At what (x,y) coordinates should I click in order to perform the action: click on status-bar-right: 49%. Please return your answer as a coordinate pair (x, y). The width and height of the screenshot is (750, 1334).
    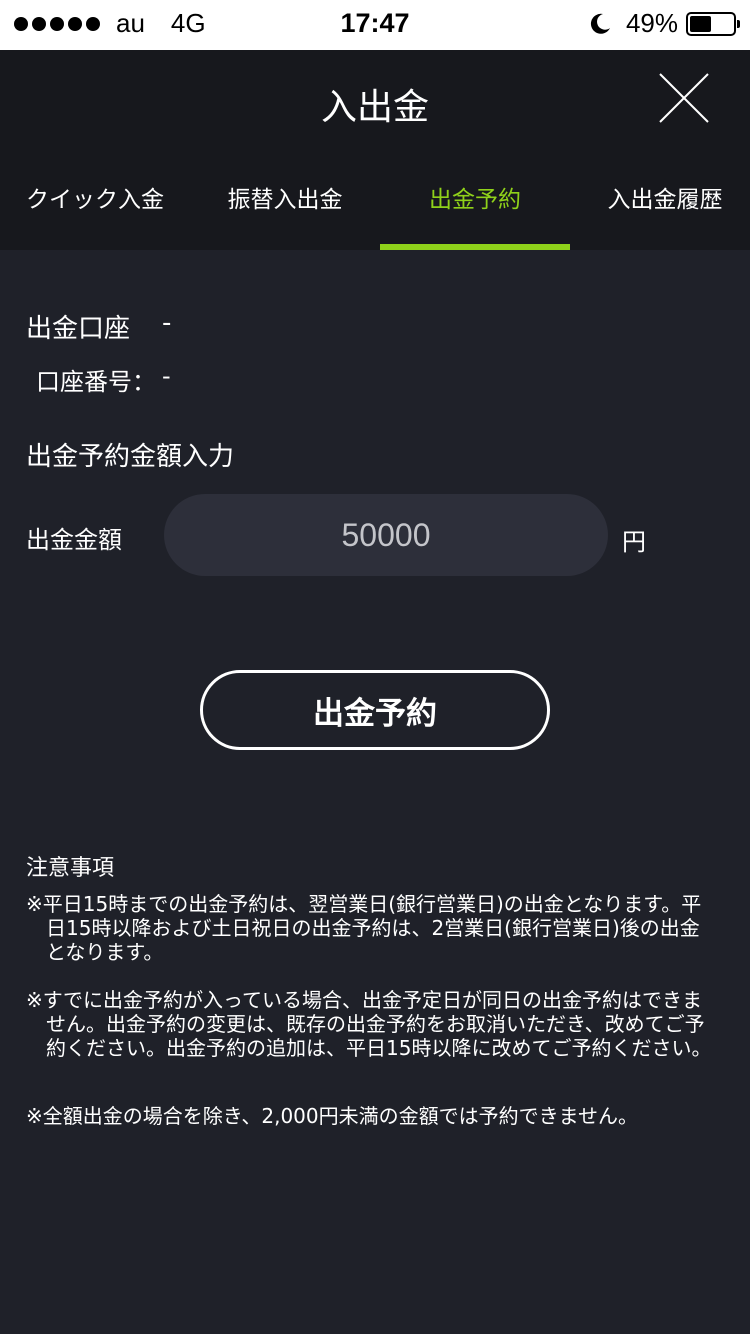
    Looking at the image, I should click on (664, 23).